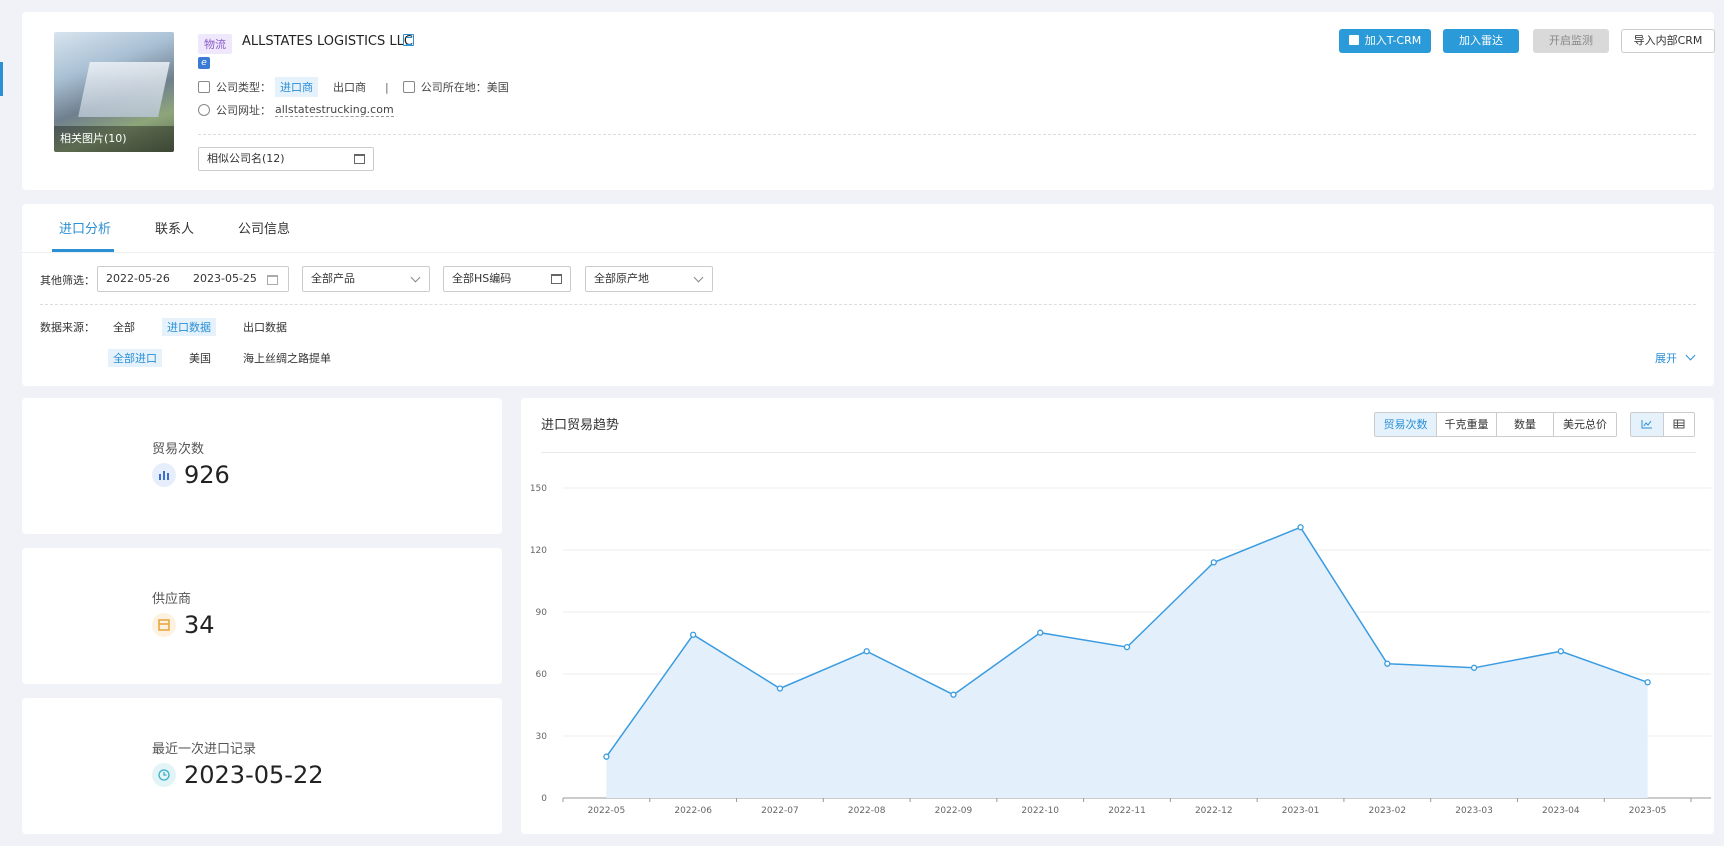  What do you see at coordinates (287, 358) in the screenshot?
I see `sub-source-maritime: 海上丝绸之路提单` at bounding box center [287, 358].